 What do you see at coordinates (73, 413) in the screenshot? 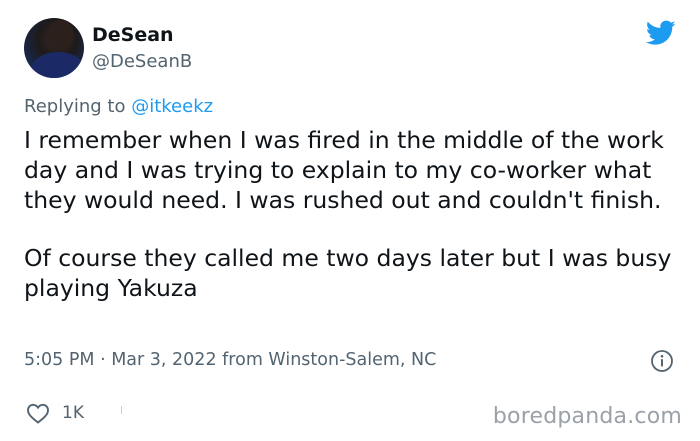
I see `like-count: 1K` at bounding box center [73, 413].